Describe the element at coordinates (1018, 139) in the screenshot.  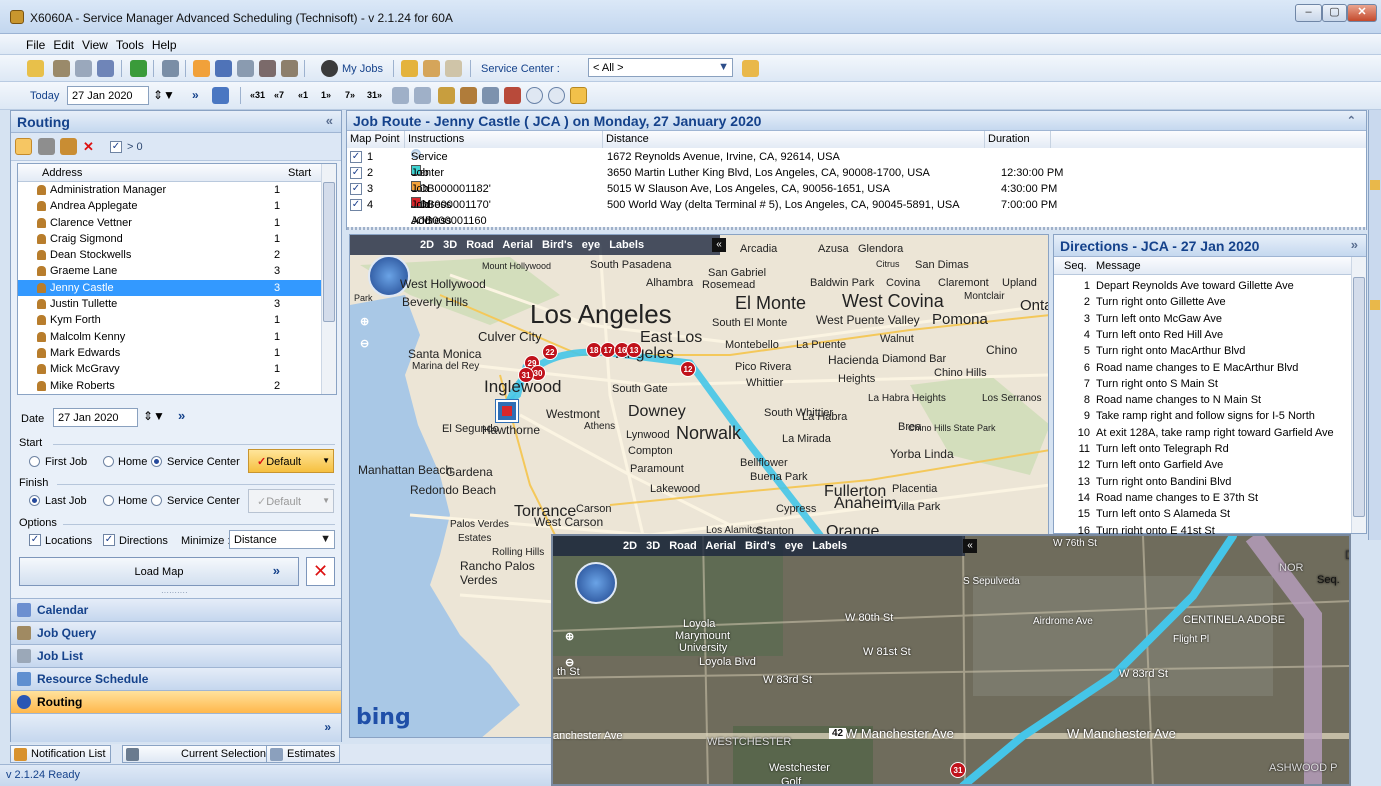
I see `duration-column-header: Duration` at that location.